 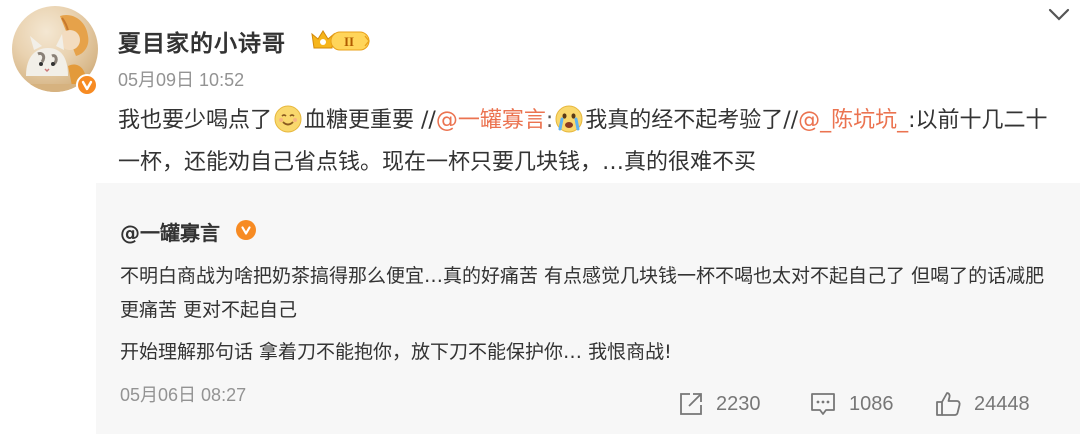 What do you see at coordinates (738, 403) in the screenshot?
I see `share-count: 2230` at bounding box center [738, 403].